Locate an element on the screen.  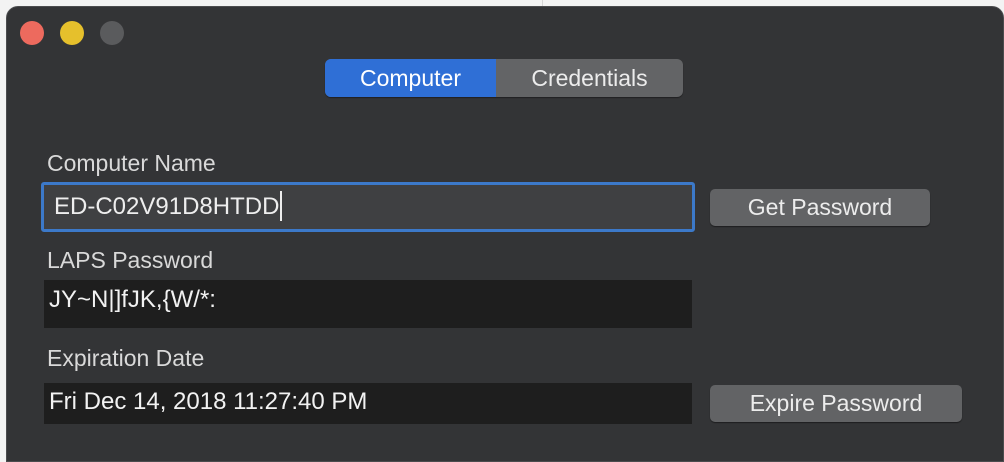
computer-name-input: ED-C02V91D8HTDD is located at coordinates (368, 207).